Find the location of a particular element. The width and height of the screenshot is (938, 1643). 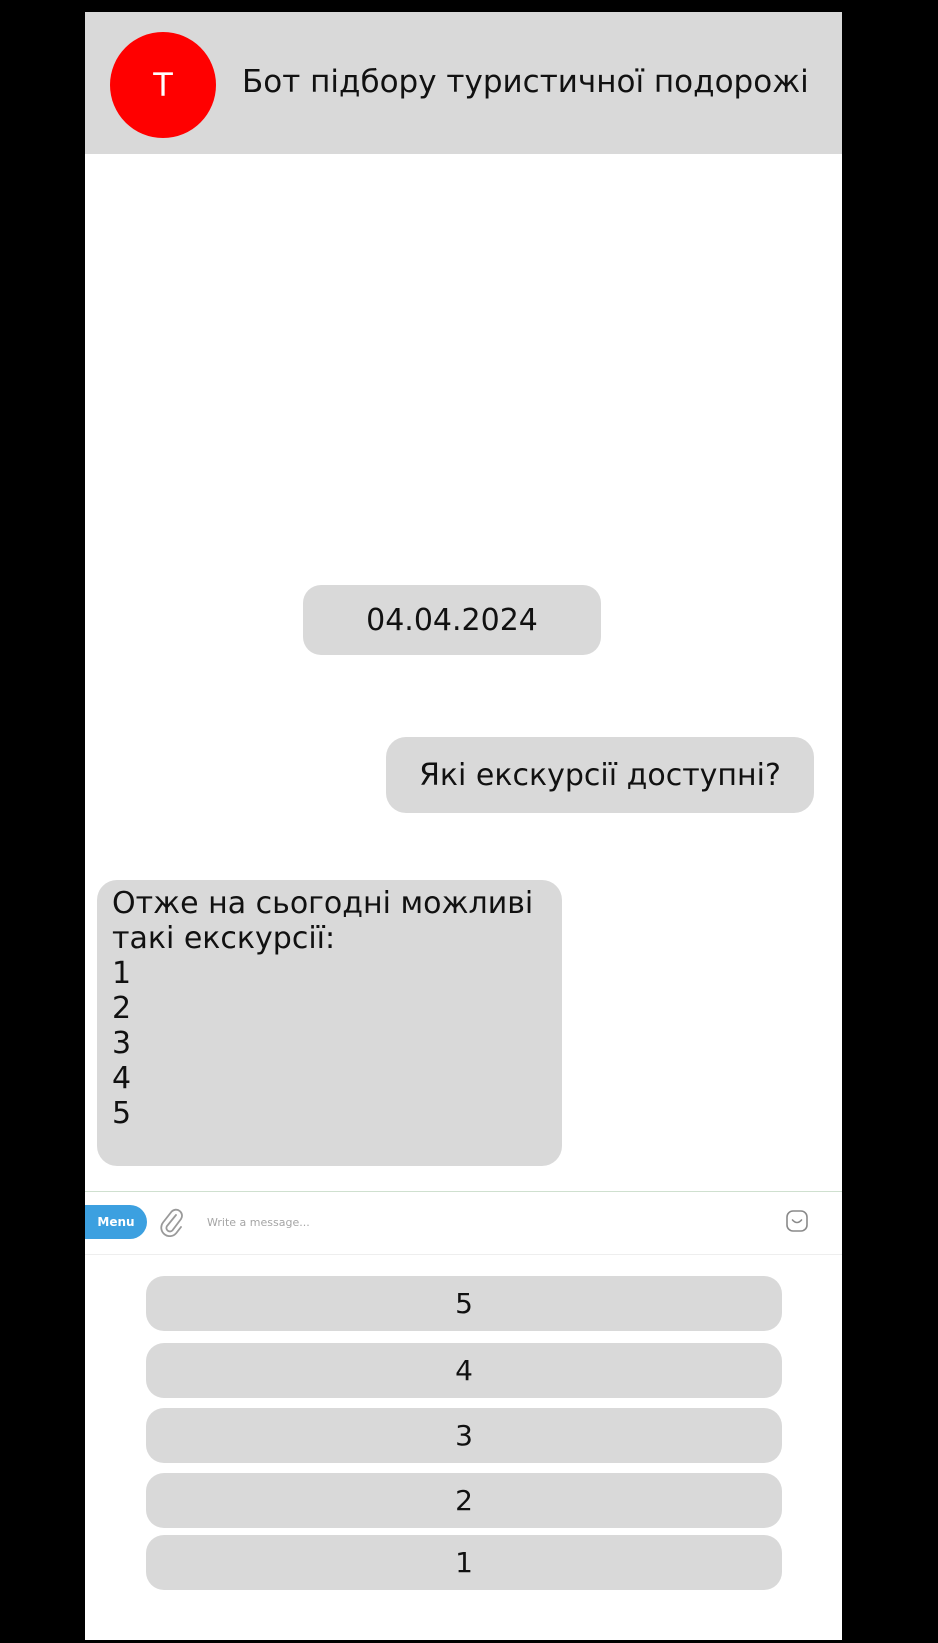

outgoing-message-text: Які екскурсії доступні? is located at coordinates (600, 775).